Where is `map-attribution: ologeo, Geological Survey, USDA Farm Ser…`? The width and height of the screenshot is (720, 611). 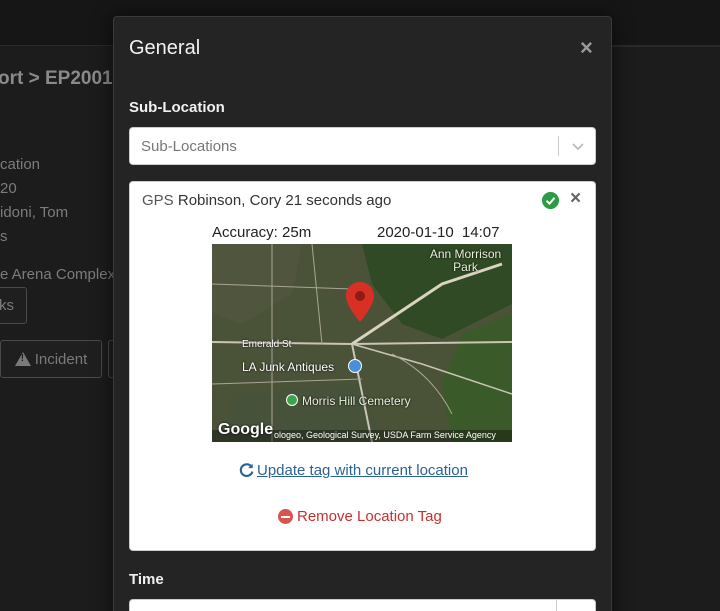 map-attribution: ologeo, Geological Survey, USDA Farm Ser… is located at coordinates (385, 435).